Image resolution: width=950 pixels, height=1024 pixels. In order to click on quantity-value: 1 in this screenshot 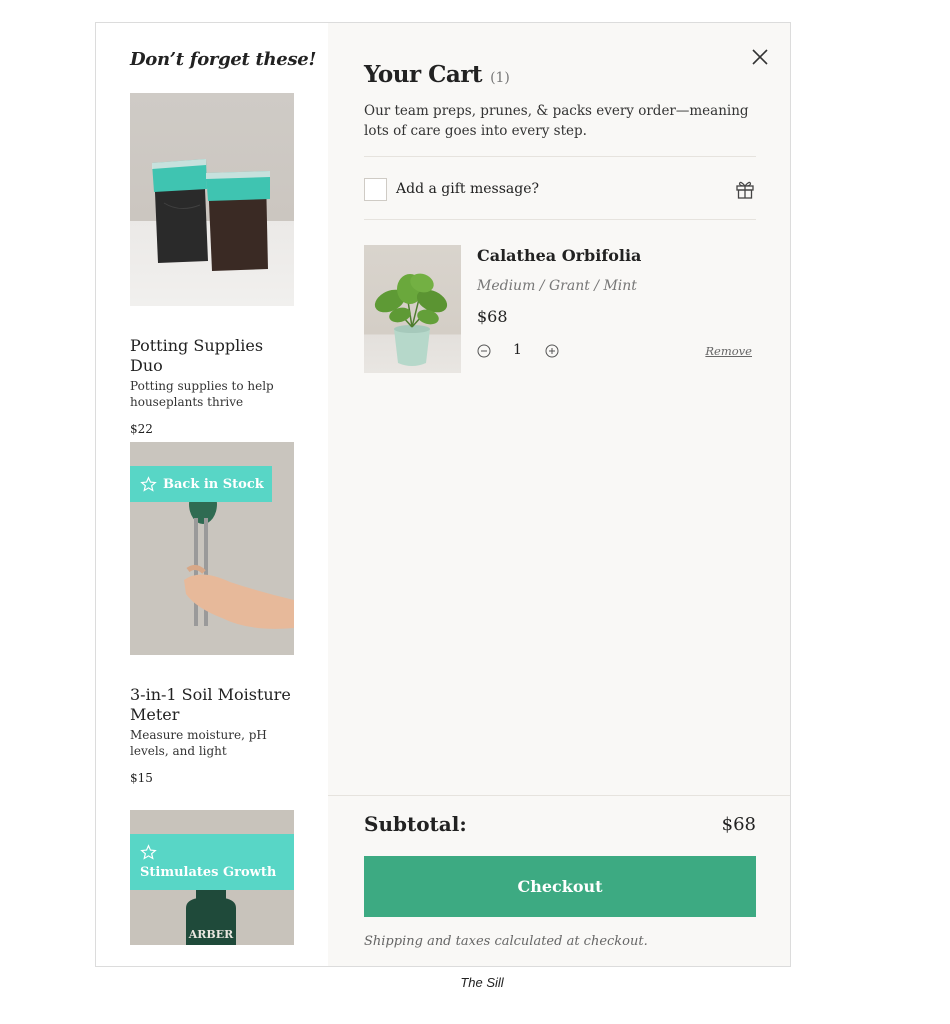, I will do `click(517, 350)`.